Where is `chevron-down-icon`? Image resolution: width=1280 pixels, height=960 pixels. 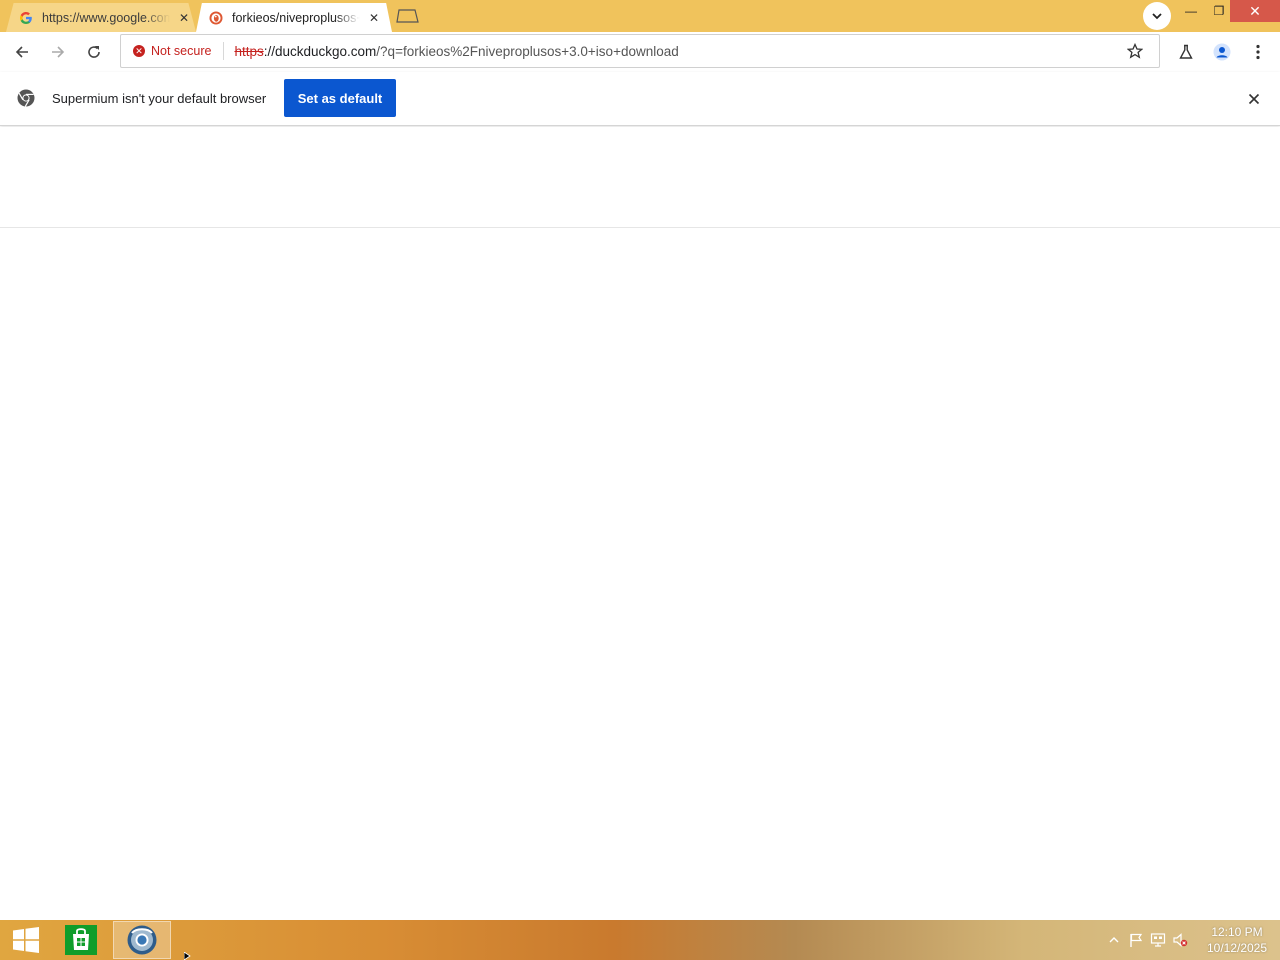 chevron-down-icon is located at coordinates (1157, 16).